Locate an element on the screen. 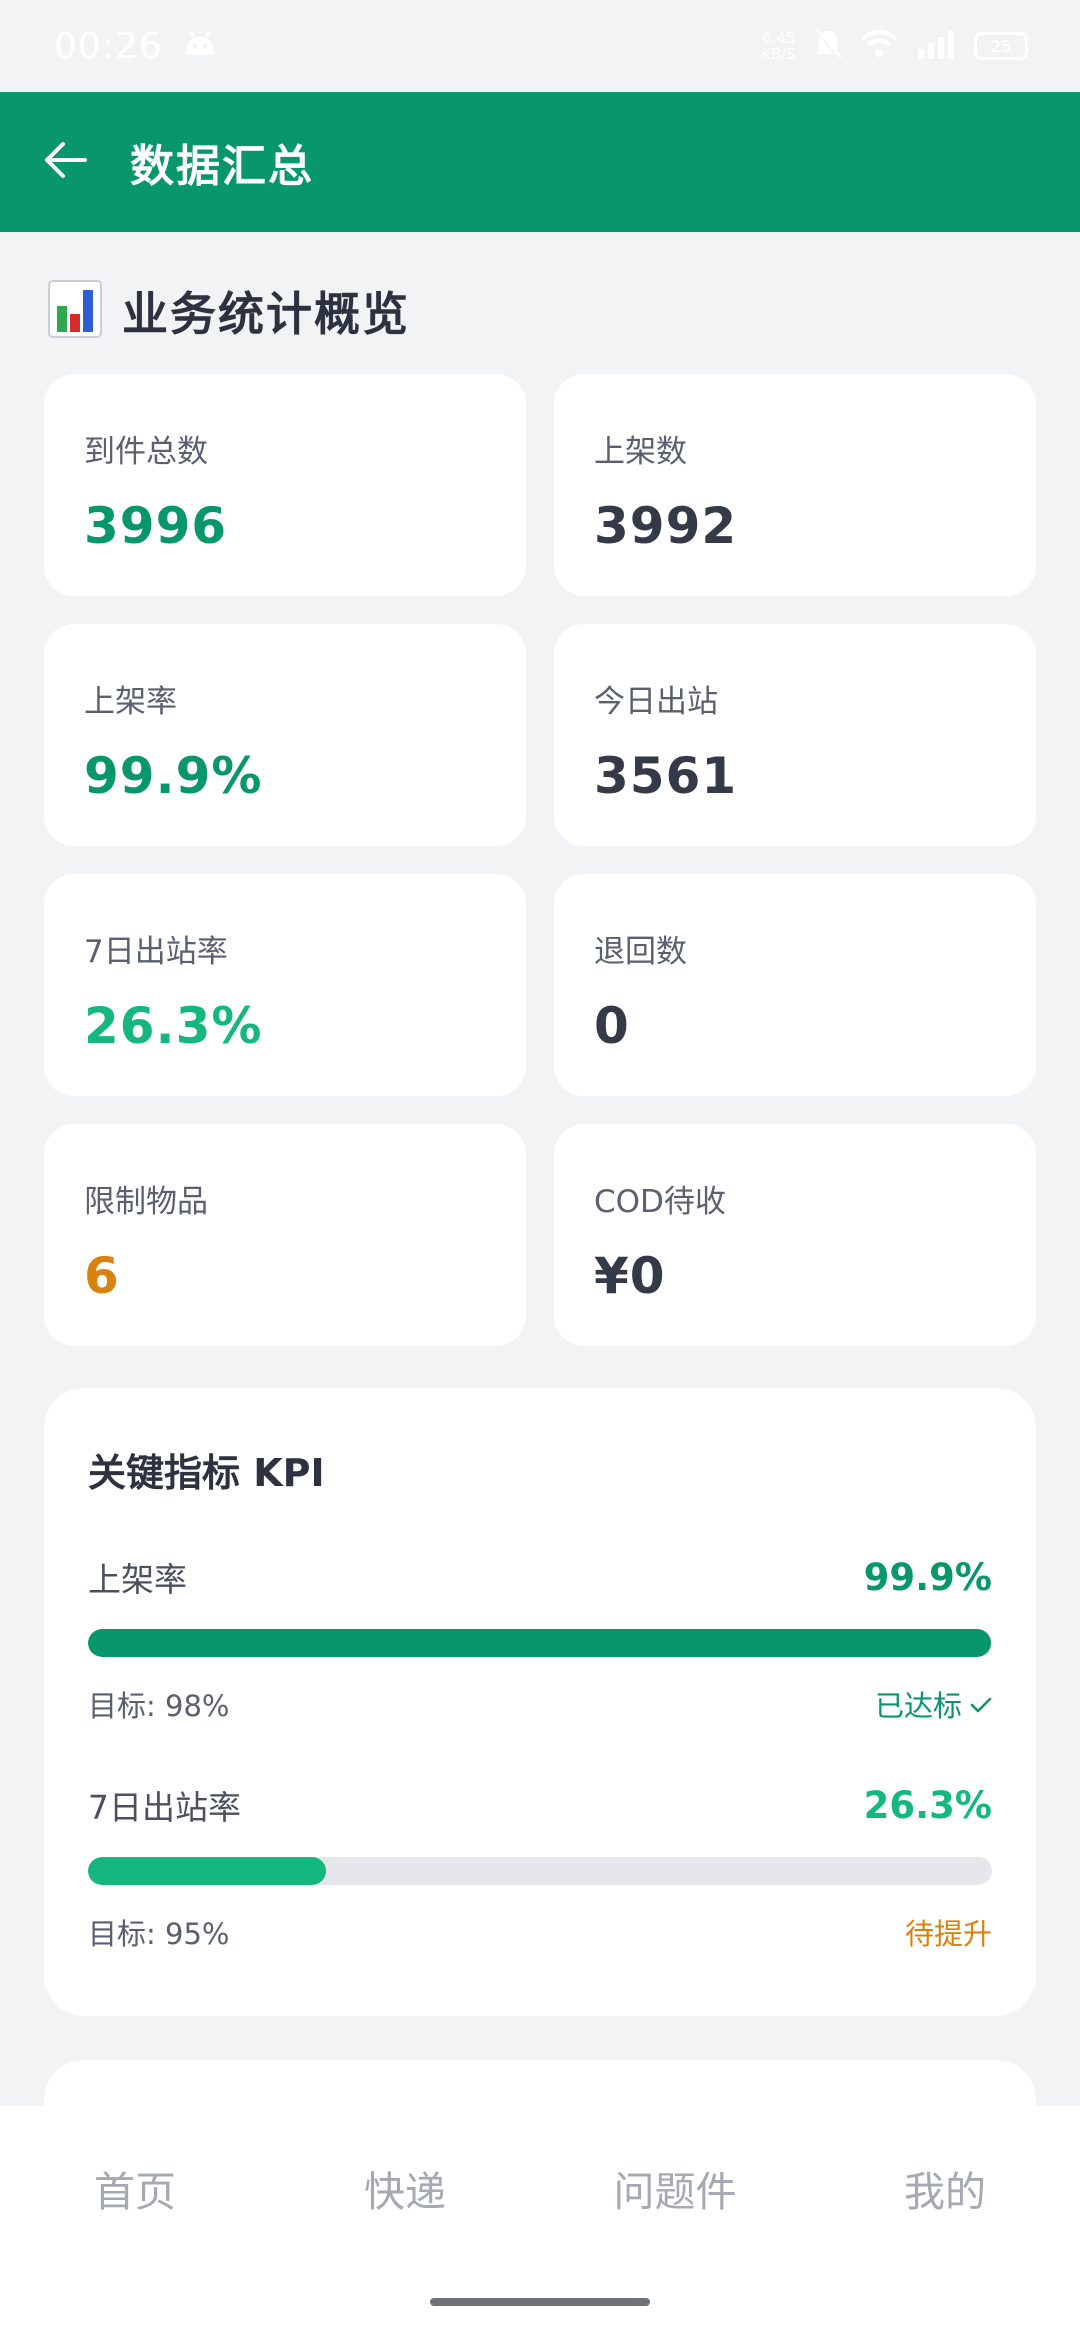  stat-card-restricted: 限制物品 6 is located at coordinates (285, 1235).